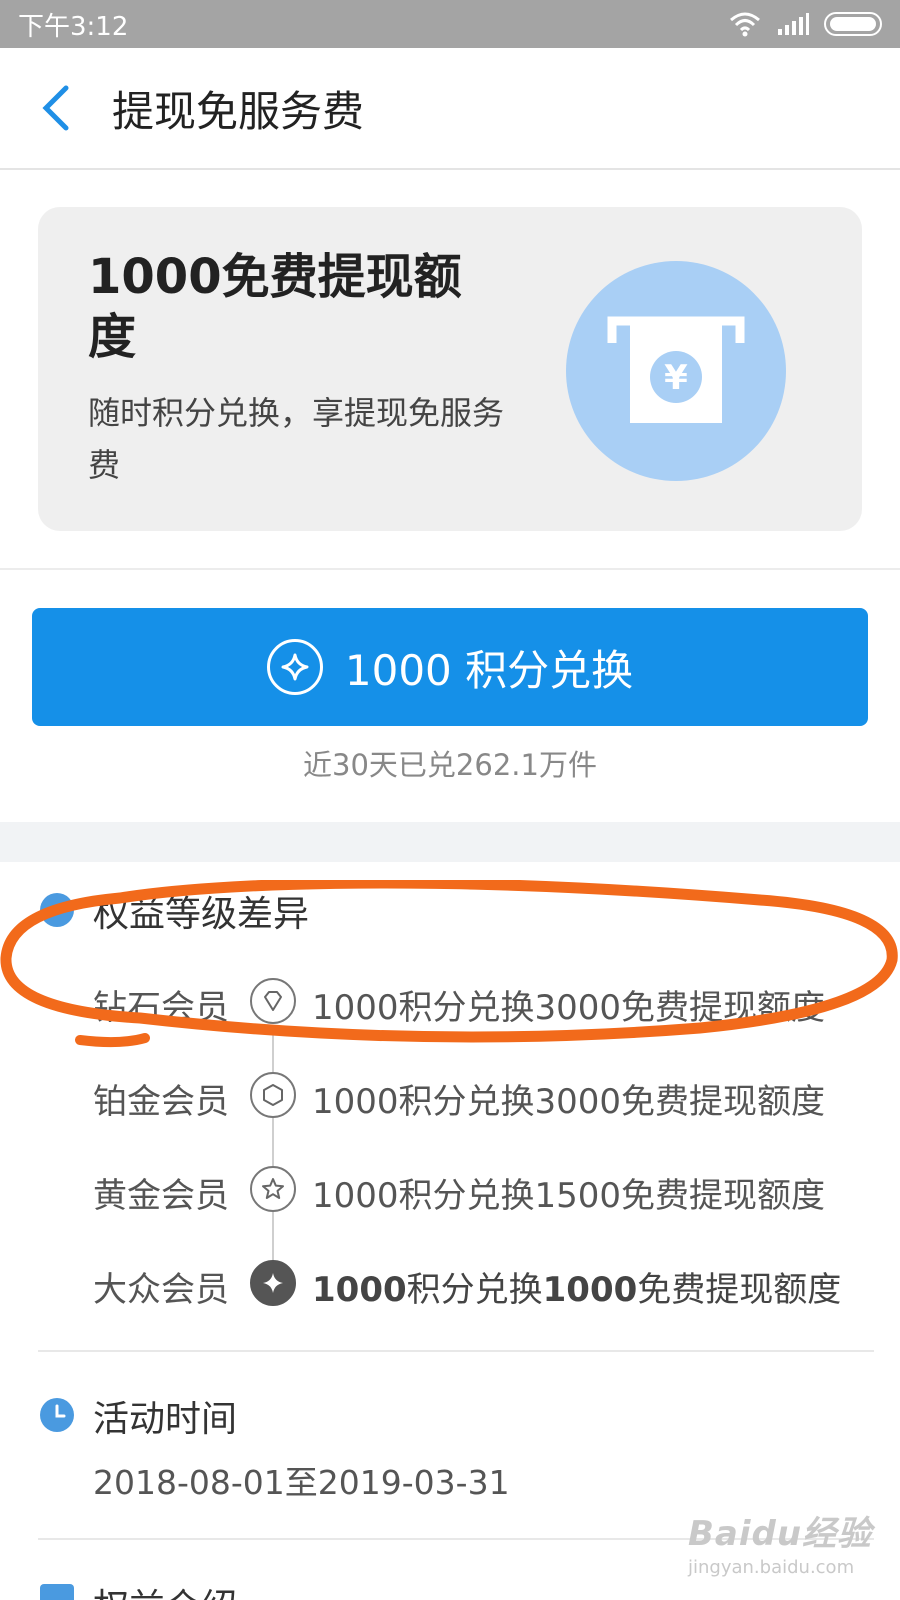  Describe the element at coordinates (57, 910) in the screenshot. I see `levels-section-icon` at that location.